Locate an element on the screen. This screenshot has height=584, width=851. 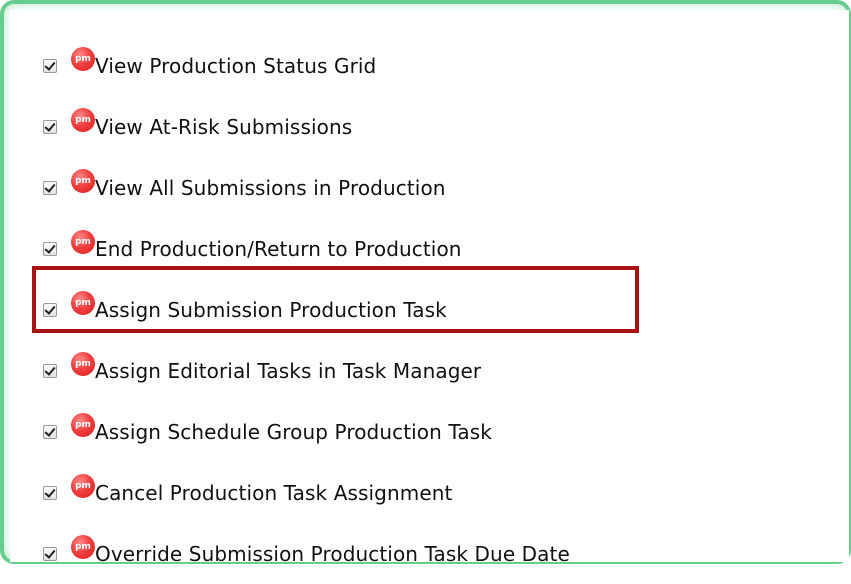
permission-row-view-all-submissions: pm View All Submissions in Production is located at coordinates (446, 187).